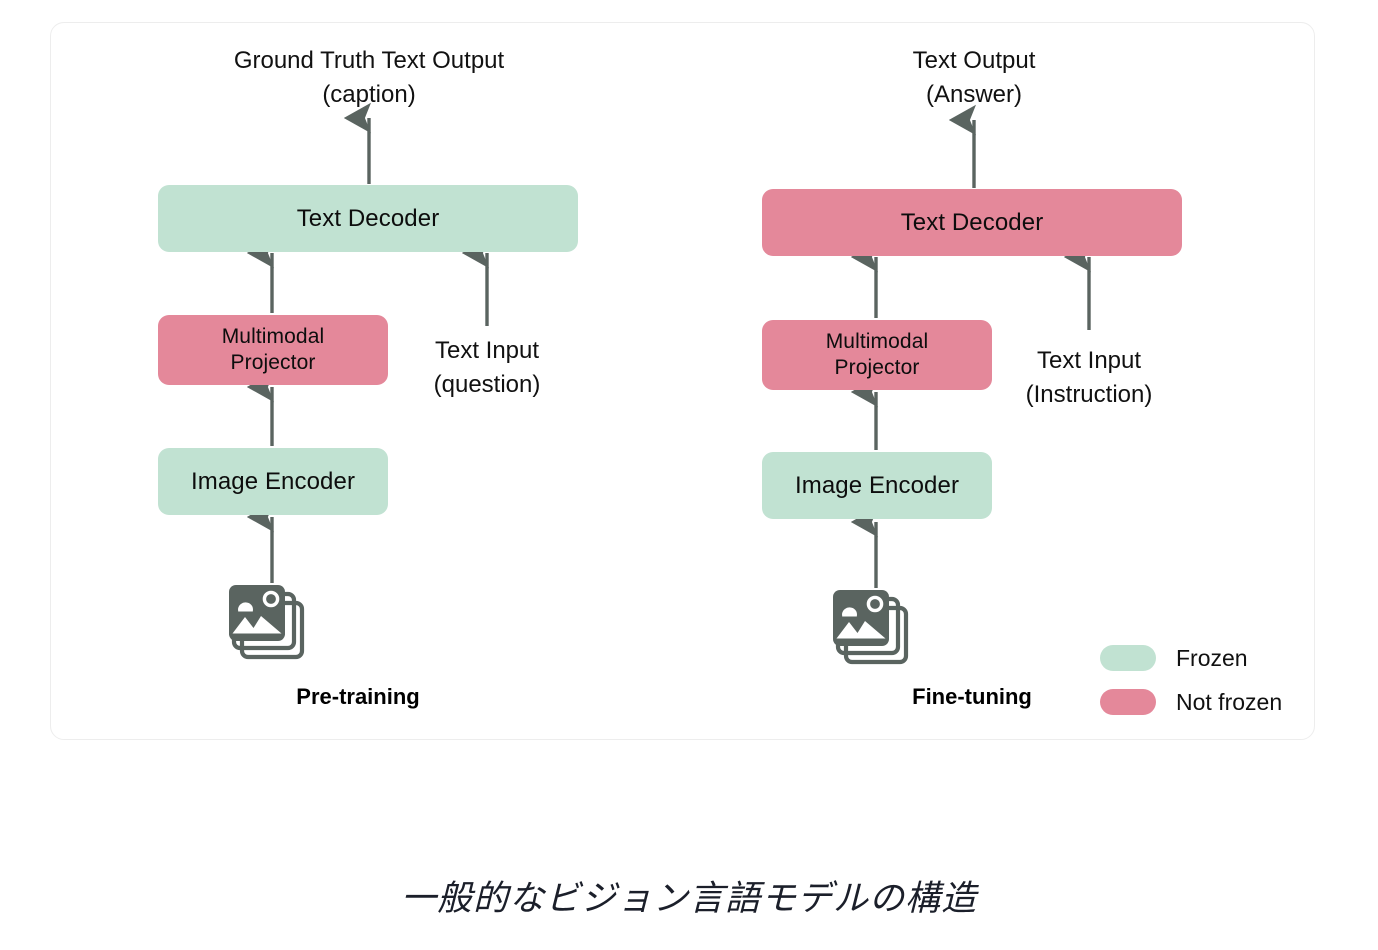 The width and height of the screenshot is (1378, 950). Describe the element at coordinates (1229, 701) in the screenshot. I see `legend-label-not-frozen: Not frozen` at that location.